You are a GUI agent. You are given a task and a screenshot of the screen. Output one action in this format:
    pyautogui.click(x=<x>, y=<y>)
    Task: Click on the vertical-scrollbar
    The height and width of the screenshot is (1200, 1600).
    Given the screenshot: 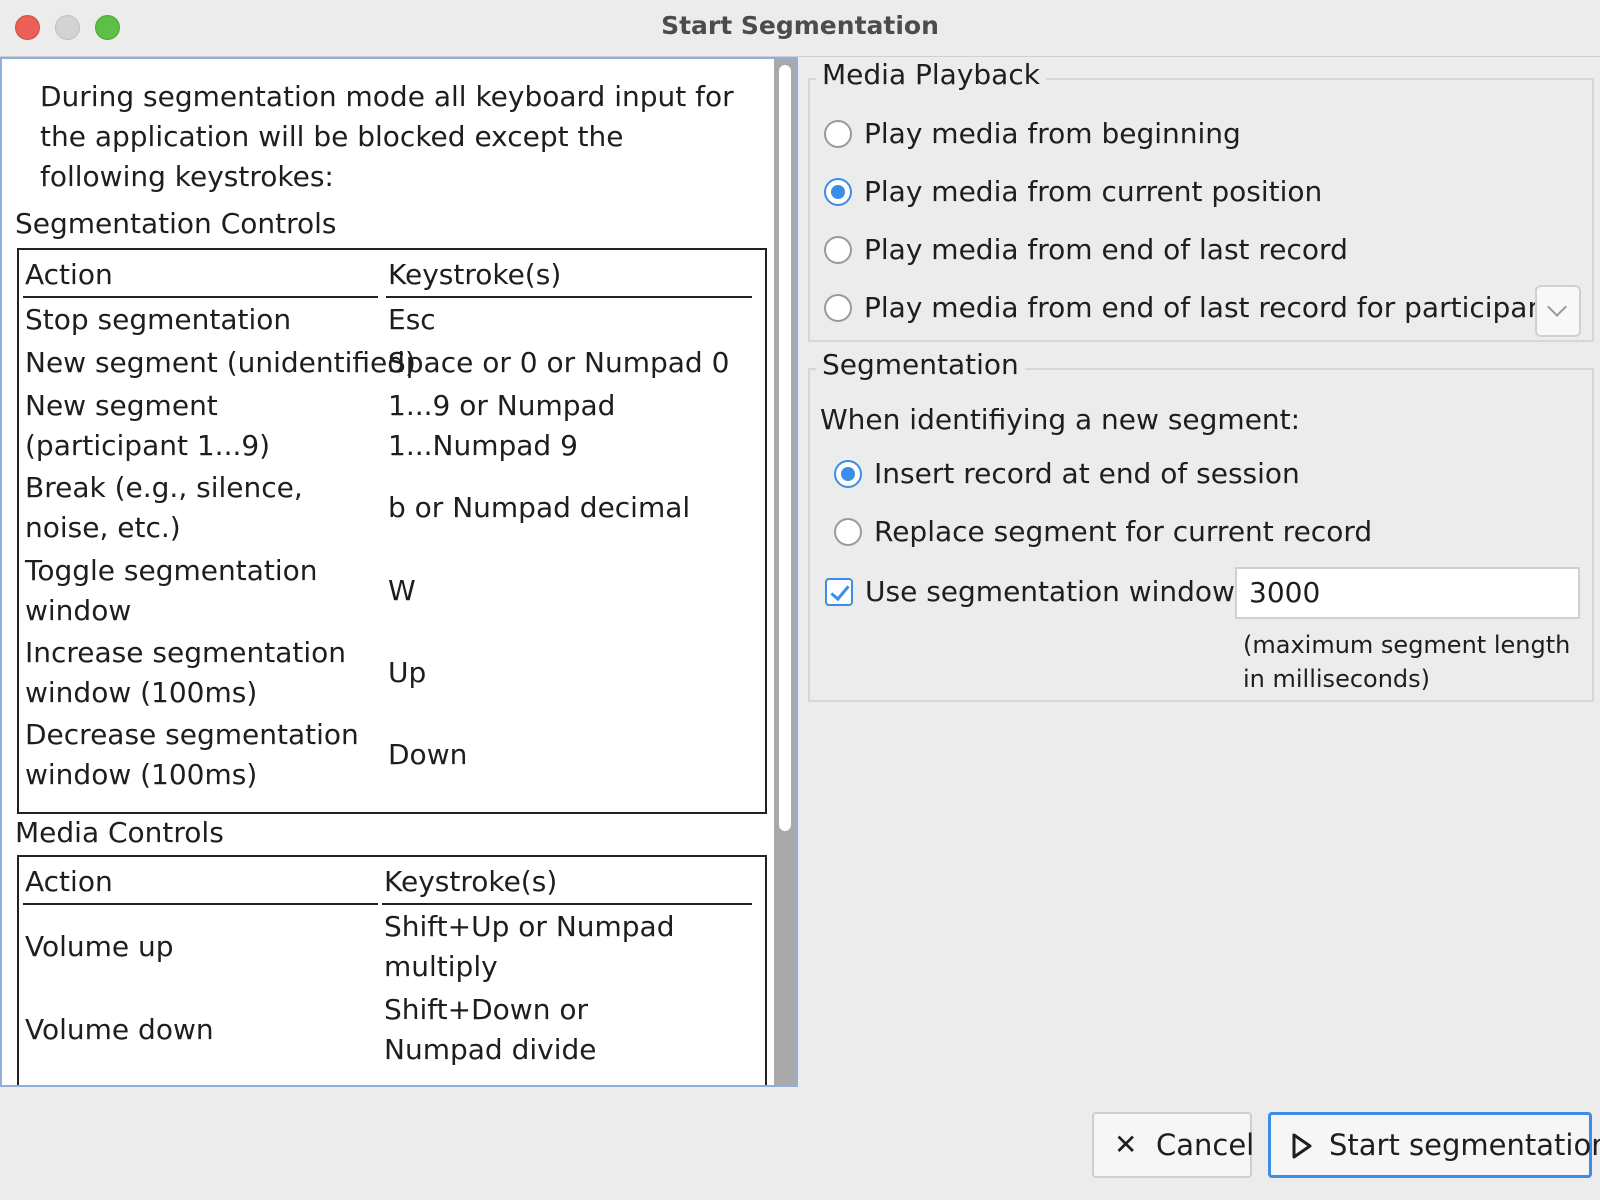 What is the action you would take?
    pyautogui.click(x=785, y=572)
    